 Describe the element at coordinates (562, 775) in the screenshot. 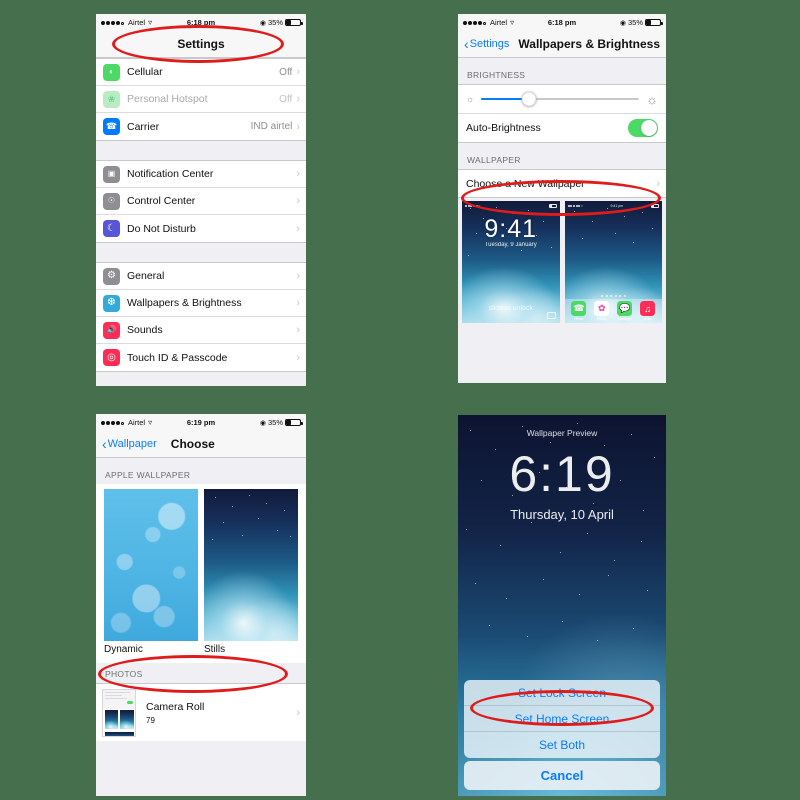

I see `cancel-button: Cancel` at that location.